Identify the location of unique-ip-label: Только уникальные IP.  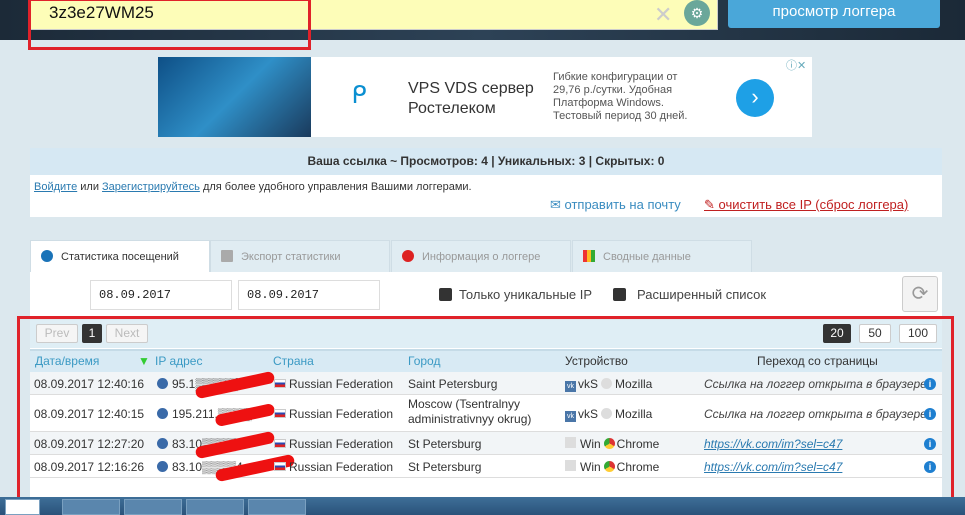
(526, 294).